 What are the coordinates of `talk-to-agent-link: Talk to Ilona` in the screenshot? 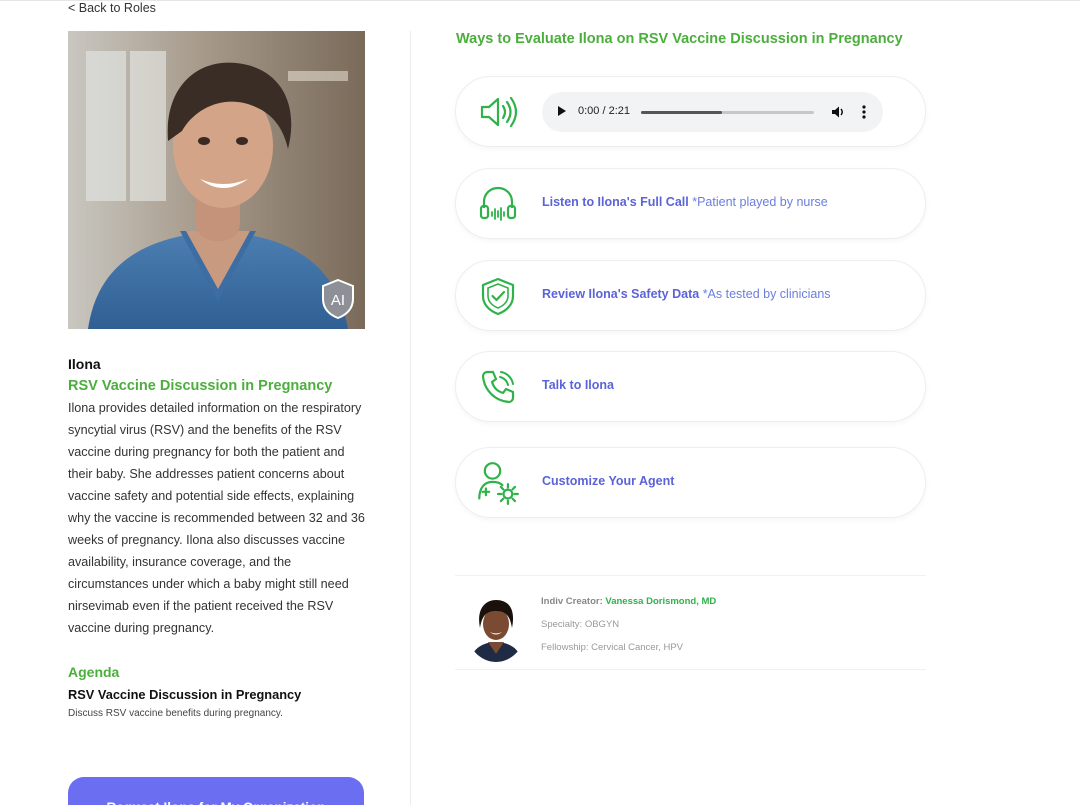 It's located at (578, 385).